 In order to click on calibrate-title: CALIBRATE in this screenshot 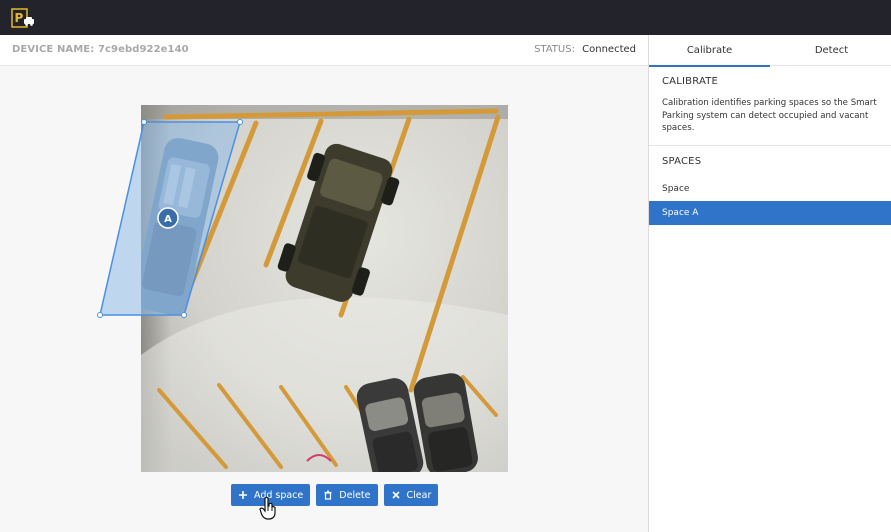, I will do `click(690, 81)`.